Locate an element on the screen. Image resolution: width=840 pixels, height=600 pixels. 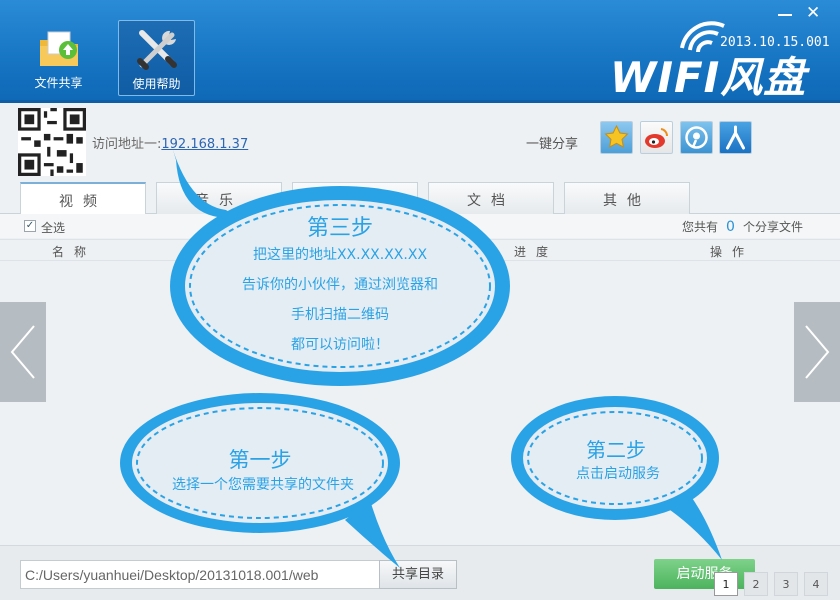
share-count-value: 0 is located at coordinates (730, 227).